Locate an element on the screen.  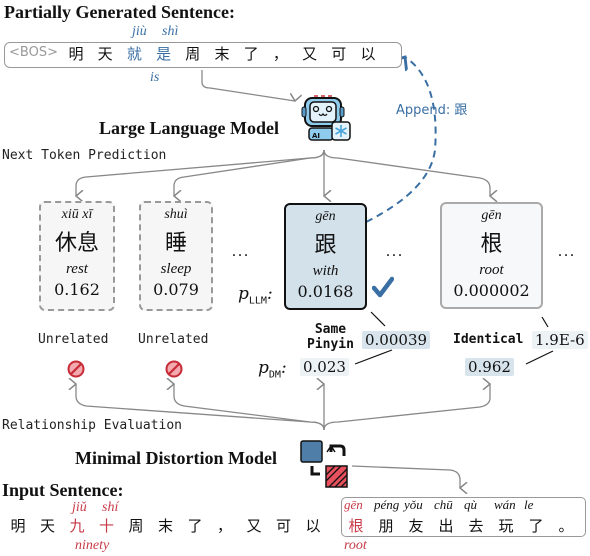
candidate-card-rest: xiū xī 休息 rest 0.162 is located at coordinates (77, 256).